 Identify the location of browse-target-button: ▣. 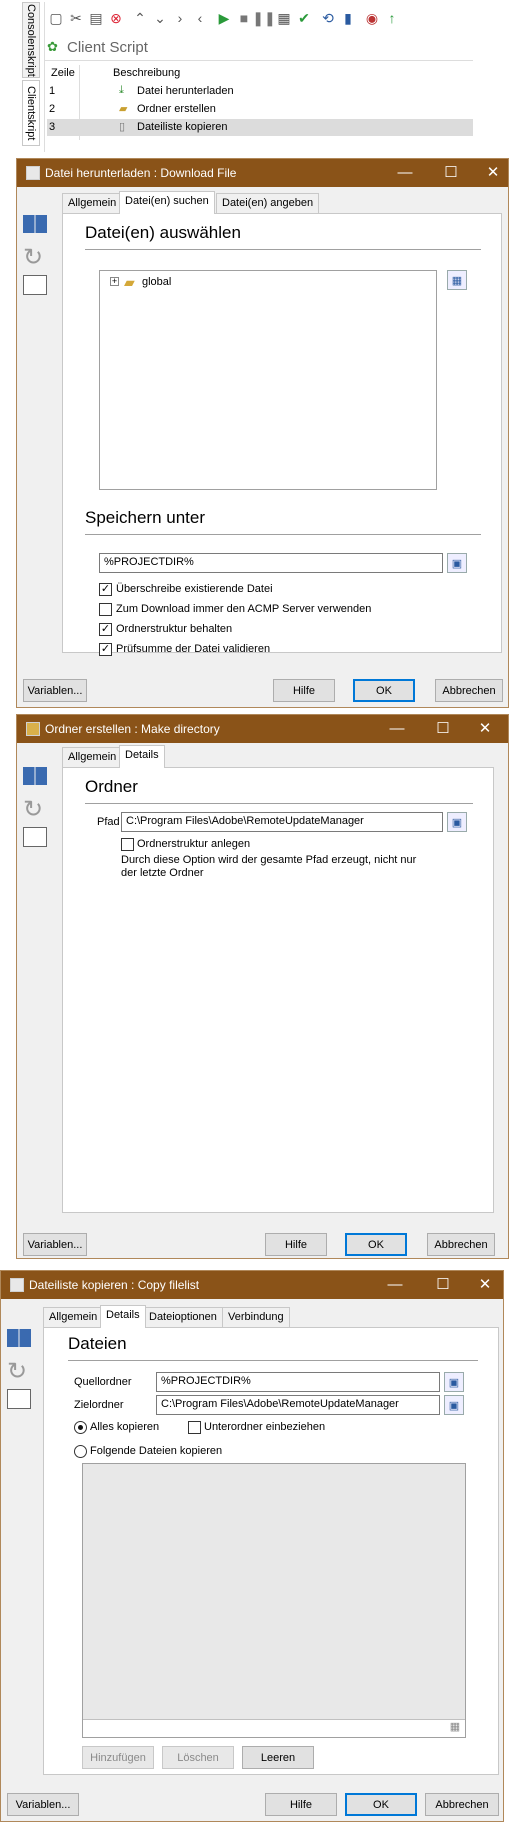
(454, 1405).